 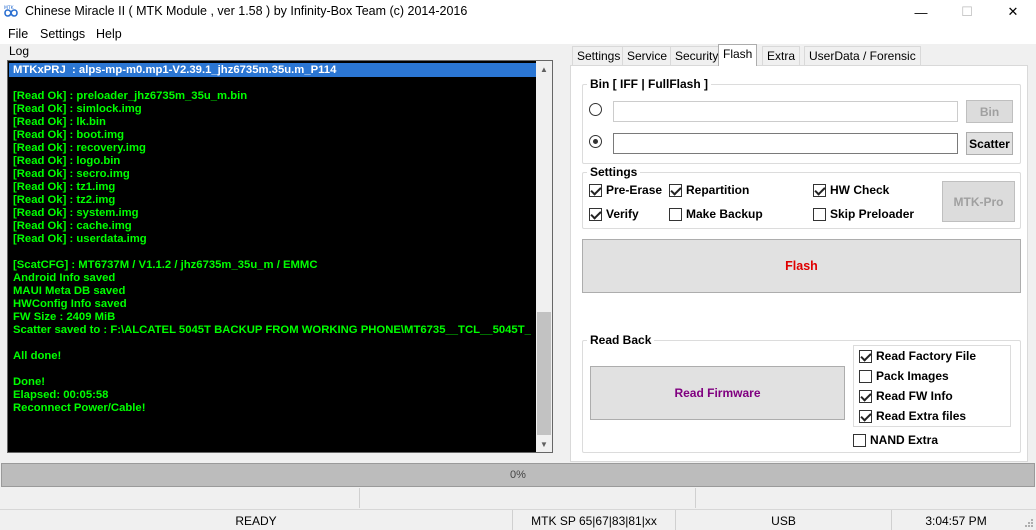 I want to click on flash-button: Flash, so click(x=801, y=266).